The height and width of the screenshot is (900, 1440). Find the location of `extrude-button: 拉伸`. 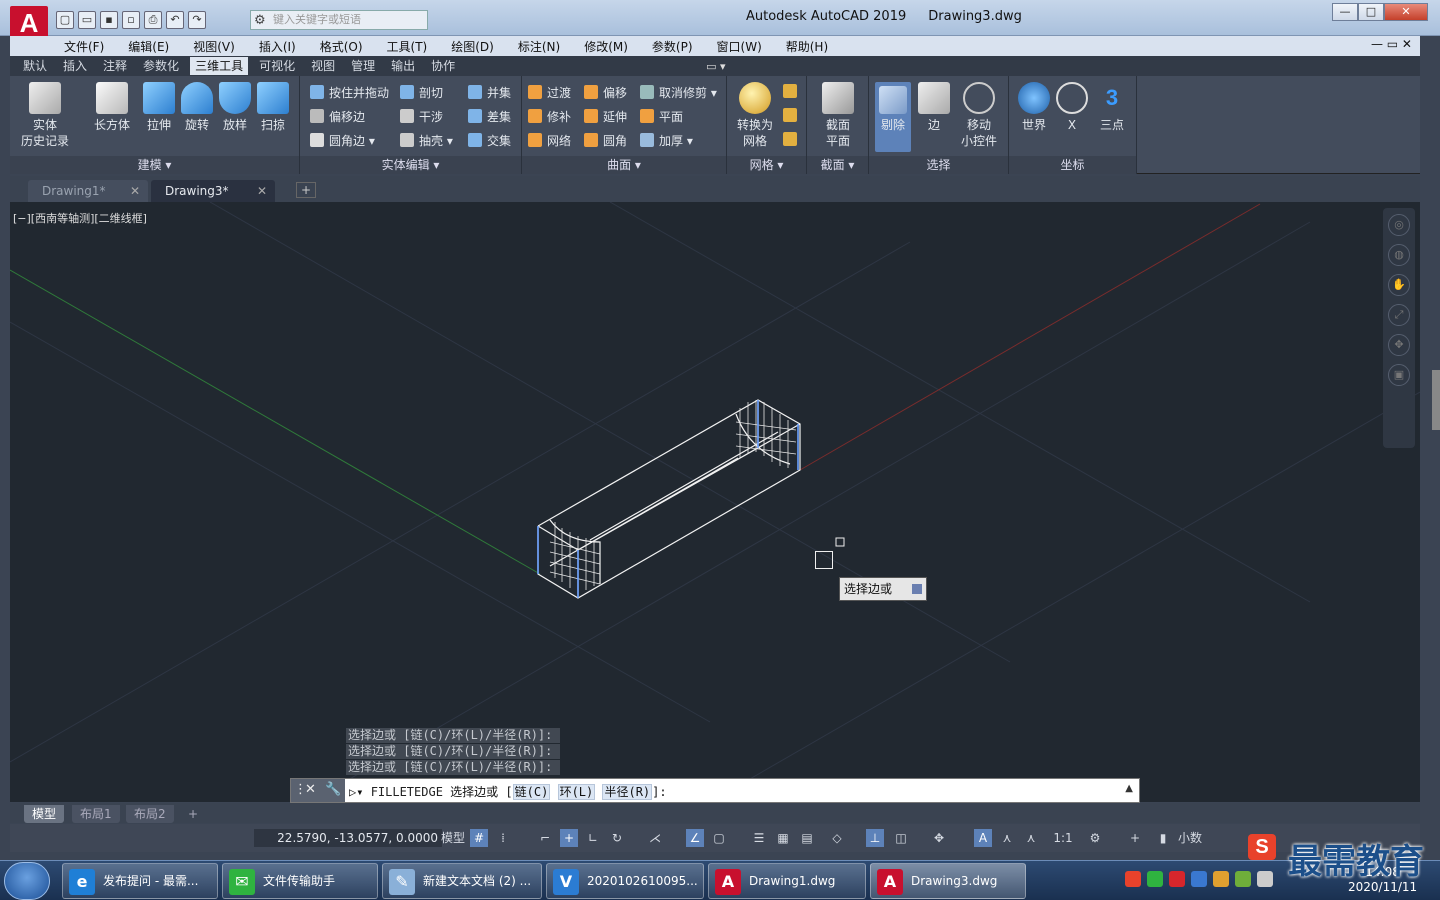

extrude-button: 拉伸 is located at coordinates (159, 107).